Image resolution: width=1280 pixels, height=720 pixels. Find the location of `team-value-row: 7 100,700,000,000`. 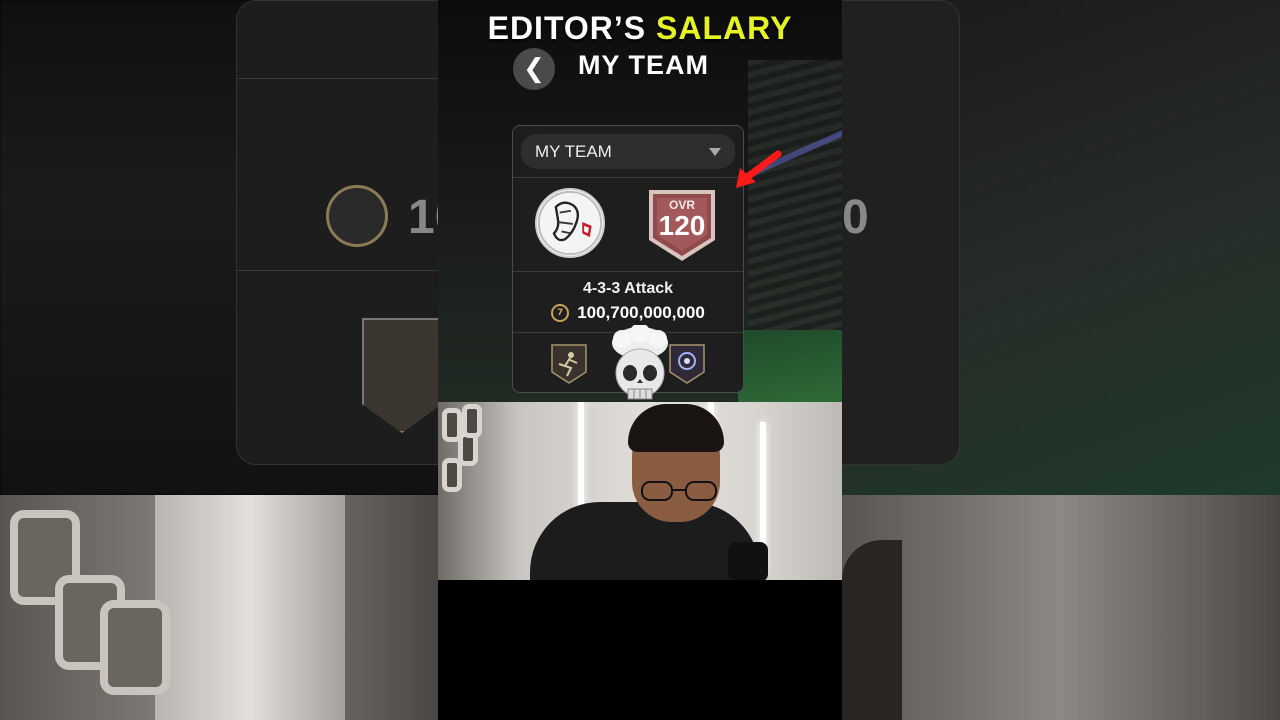

team-value-row: 7 100,700,000,000 is located at coordinates (628, 313).